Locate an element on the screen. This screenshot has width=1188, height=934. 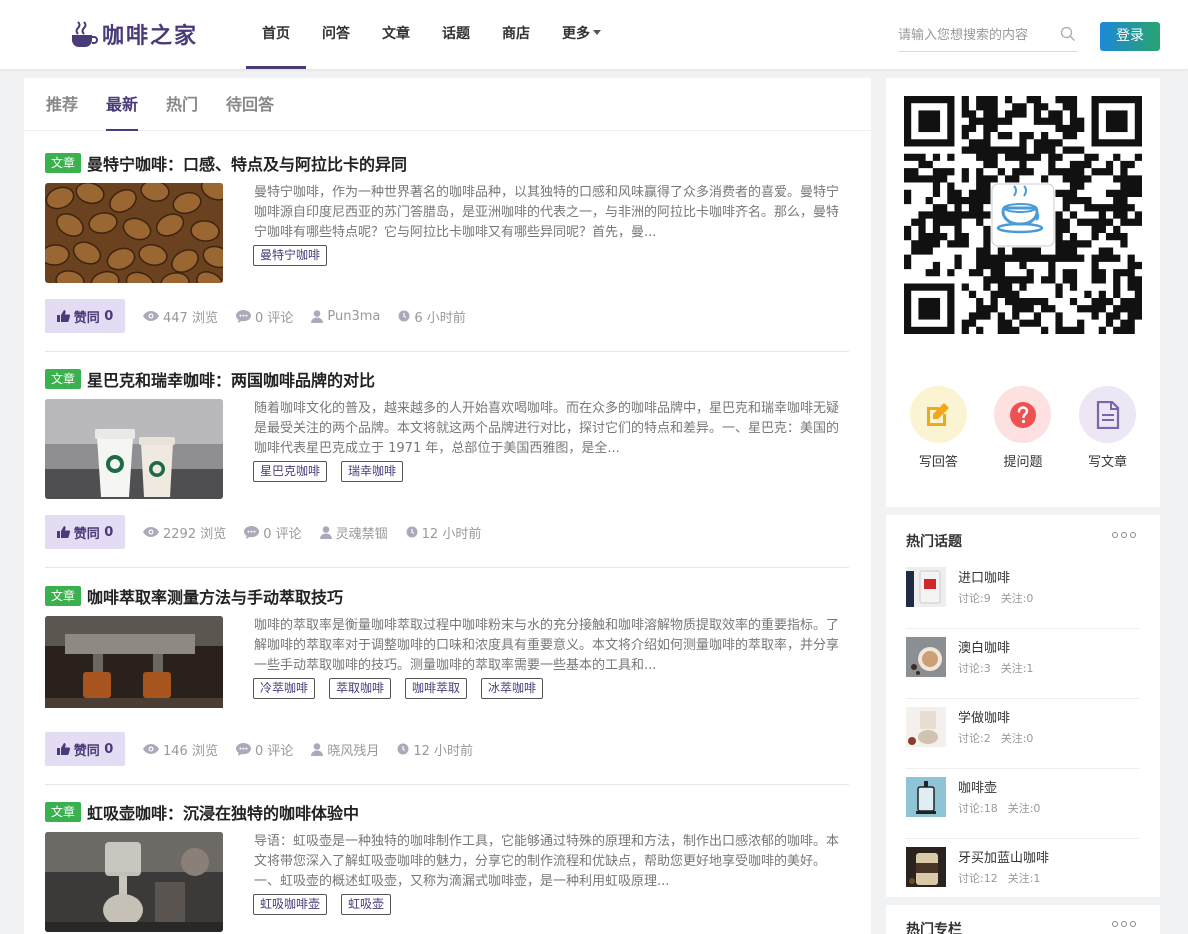
feed-tabs: 推荐 最新 热门 待回答 is located at coordinates (447, 104).